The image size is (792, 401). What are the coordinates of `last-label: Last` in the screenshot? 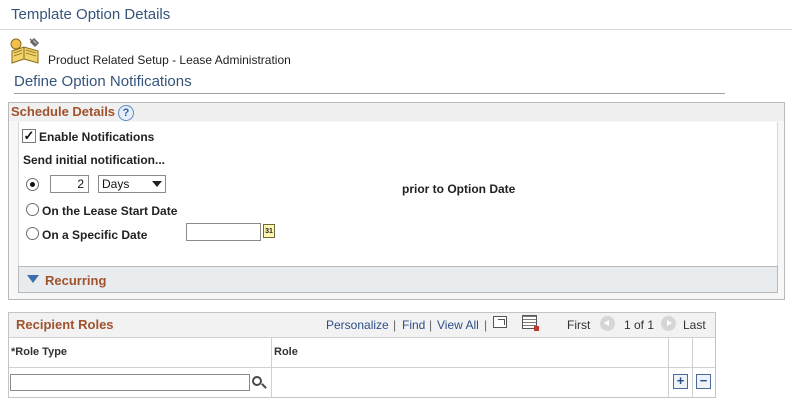 It's located at (694, 325).